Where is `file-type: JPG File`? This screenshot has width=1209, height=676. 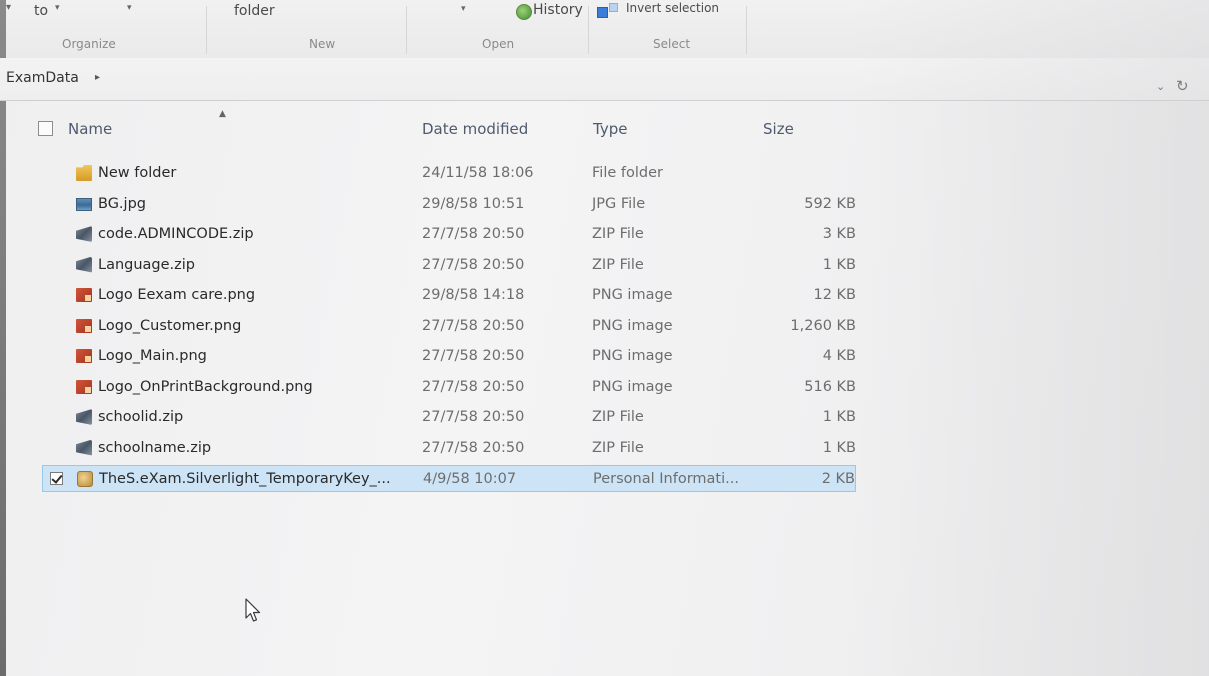 file-type: JPG File is located at coordinates (619, 203).